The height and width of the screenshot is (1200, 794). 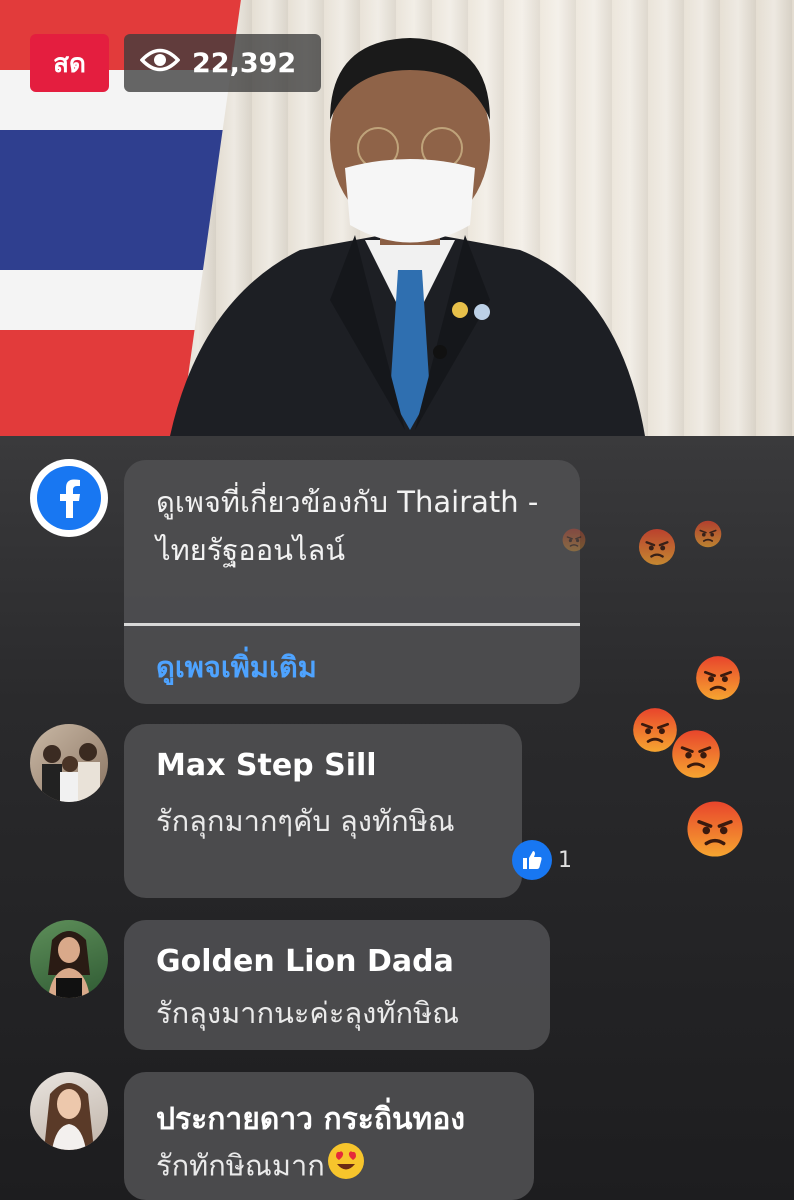 I want to click on comment-reaction-count: 1, so click(x=542, y=860).